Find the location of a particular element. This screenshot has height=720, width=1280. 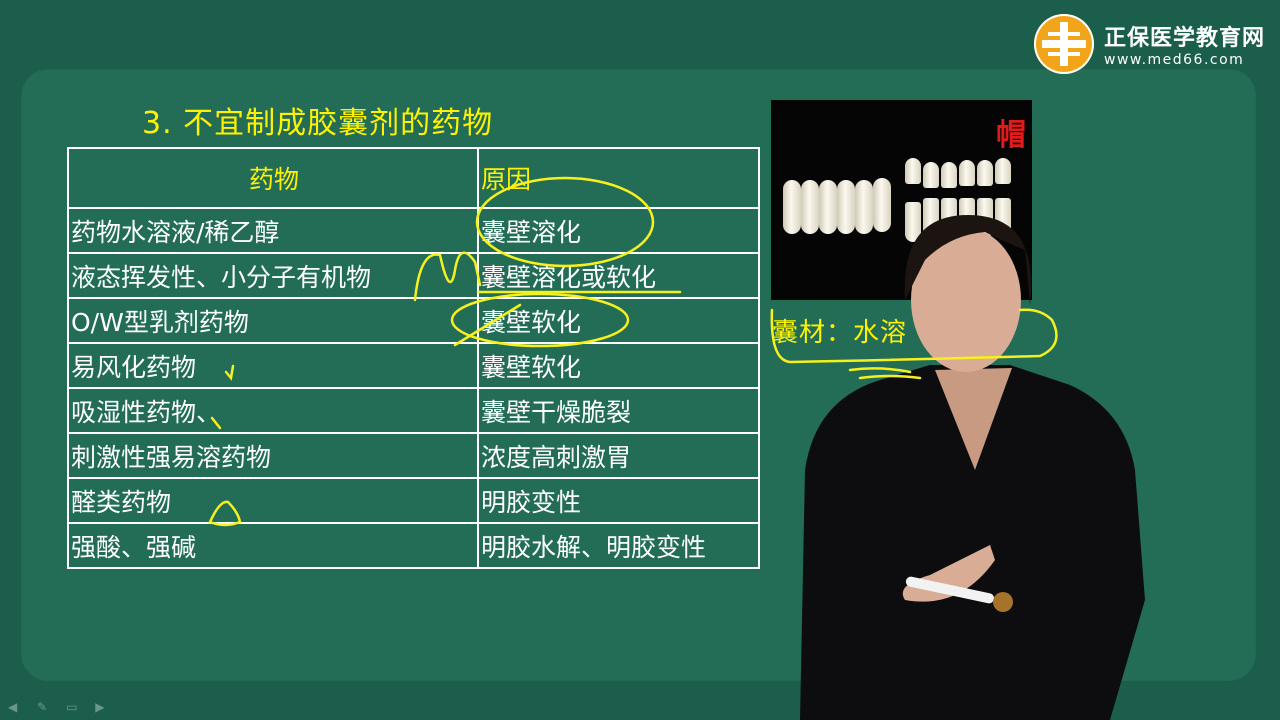

playback-toolbar: ◀ ✎ ▭ ▶ is located at coordinates (63, 704).